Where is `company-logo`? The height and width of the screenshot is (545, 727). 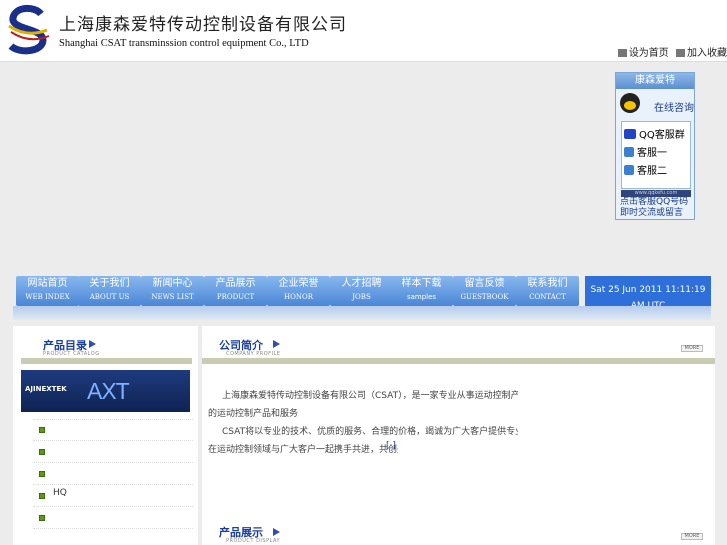 company-logo is located at coordinates (29, 30).